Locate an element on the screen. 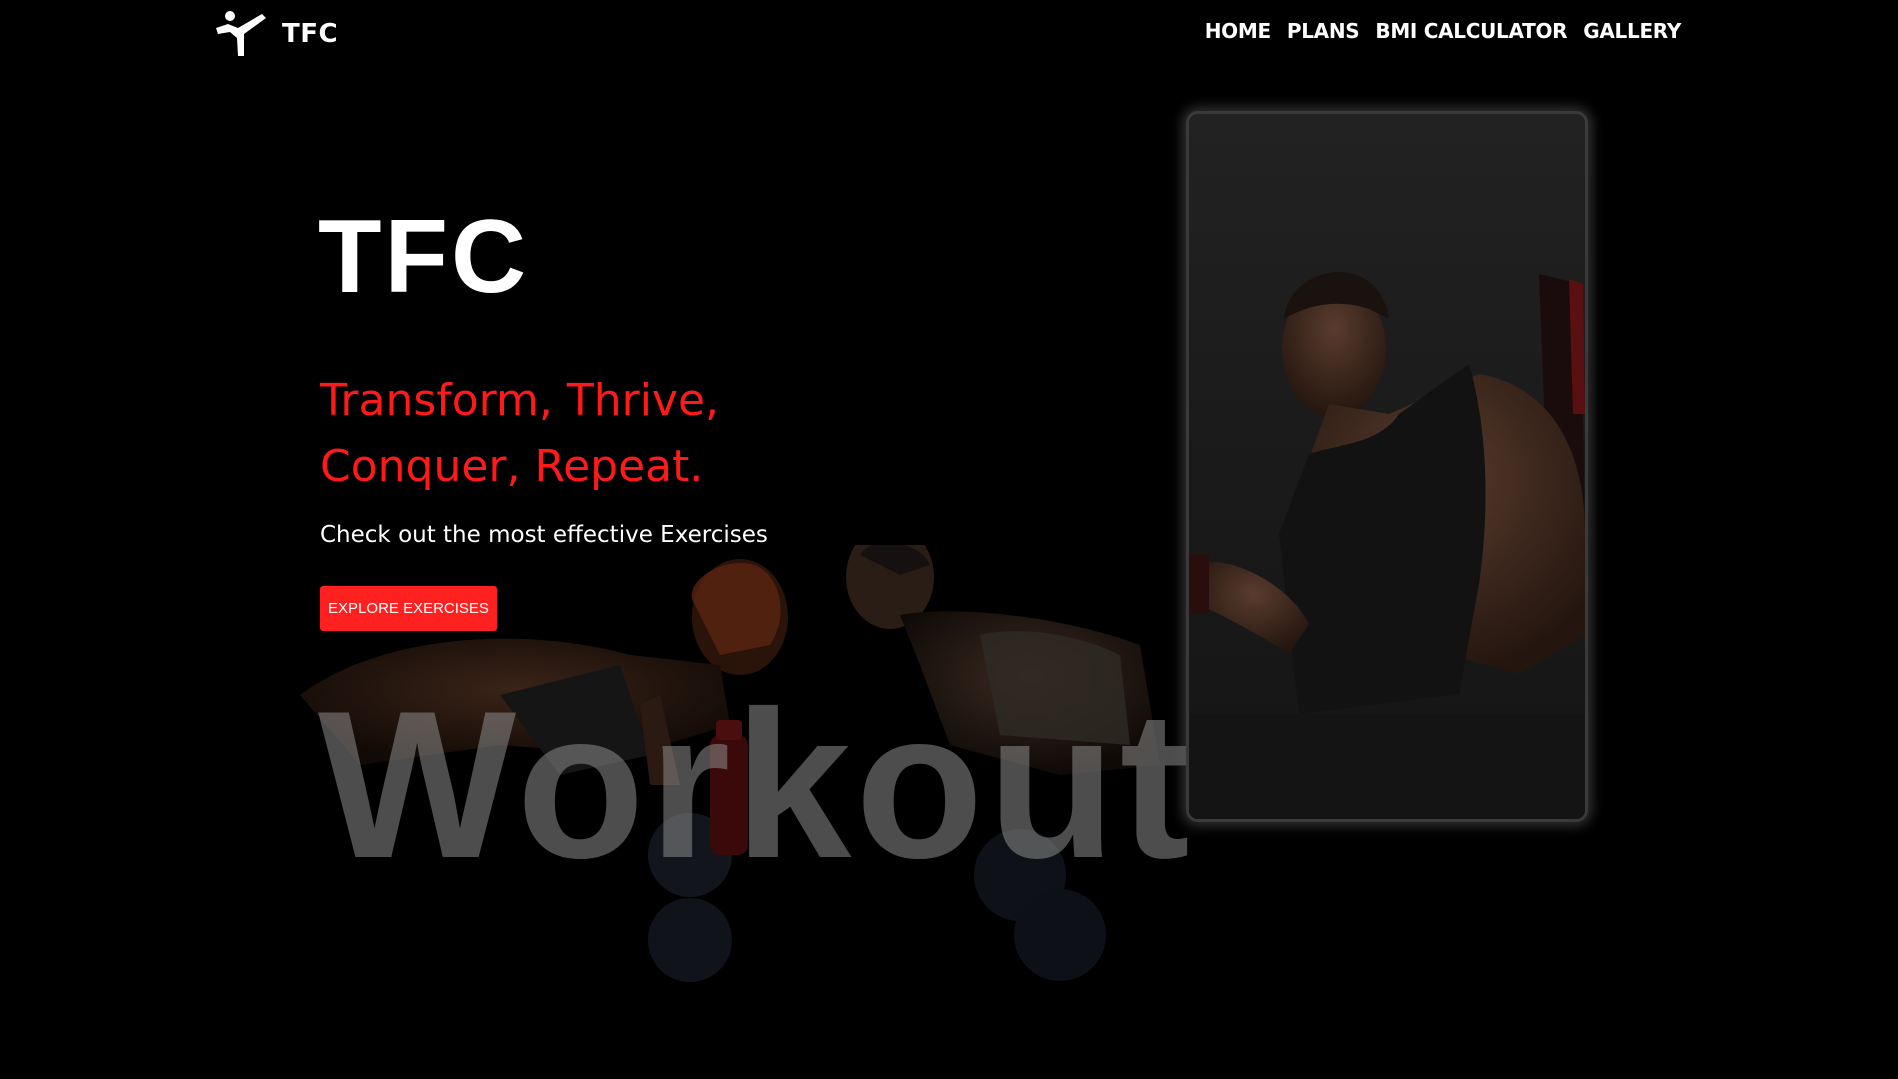 The image size is (1898, 1079). nav-gallery: GALLERY is located at coordinates (1632, 31).